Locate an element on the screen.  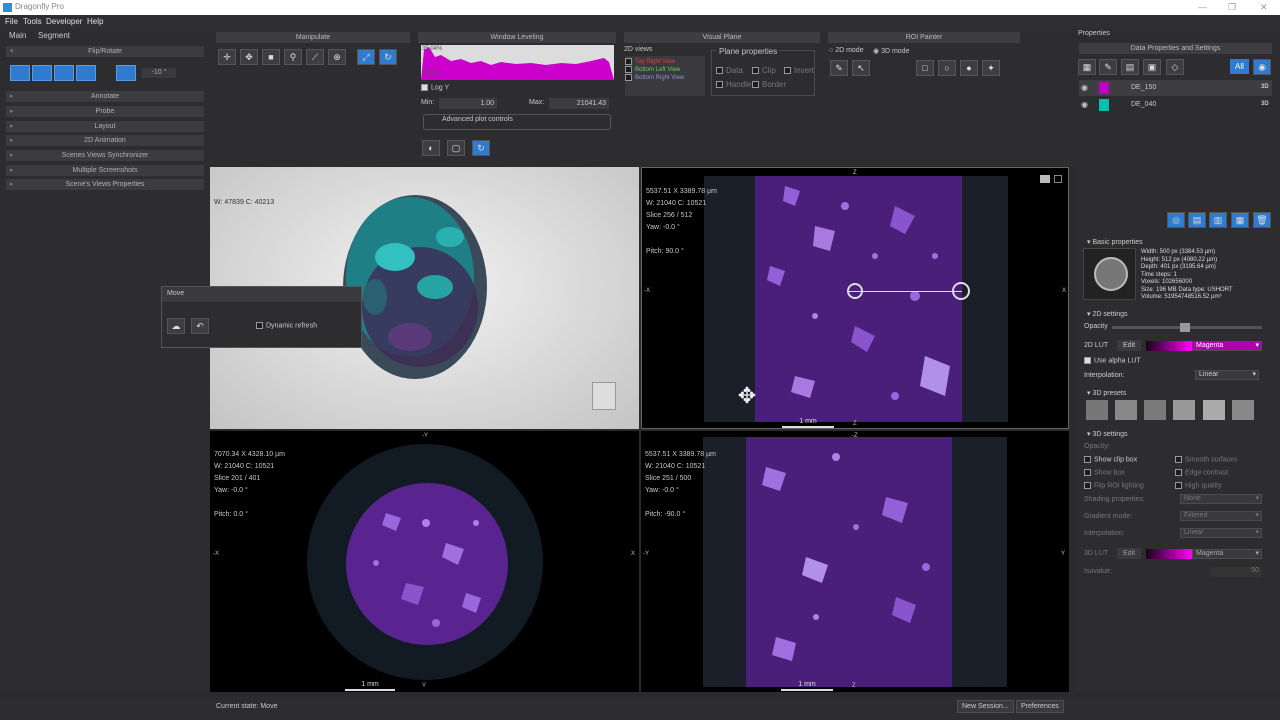
move-handle-icon: ✥ is located at coordinates (747, 396).